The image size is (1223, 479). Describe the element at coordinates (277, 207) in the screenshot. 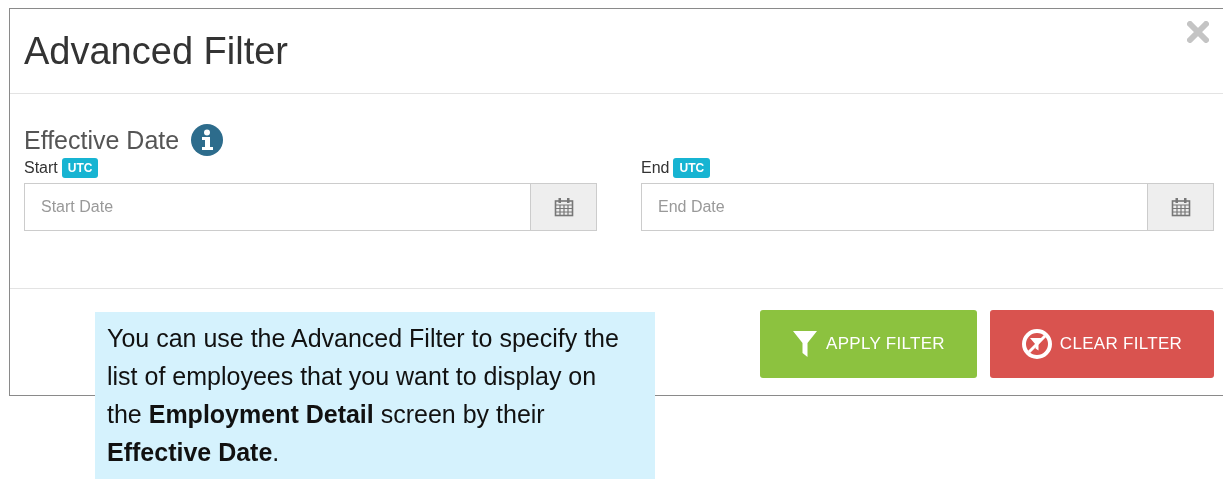

I see `date-input-field: Start Date` at that location.